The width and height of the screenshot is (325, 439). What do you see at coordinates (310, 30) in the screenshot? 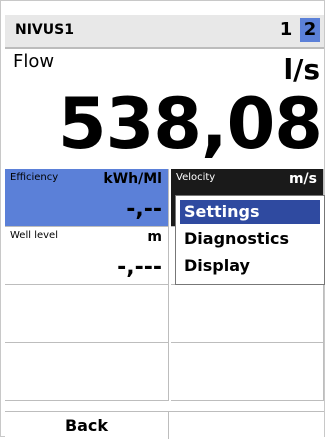
I see `page-2-tab: 2` at bounding box center [310, 30].